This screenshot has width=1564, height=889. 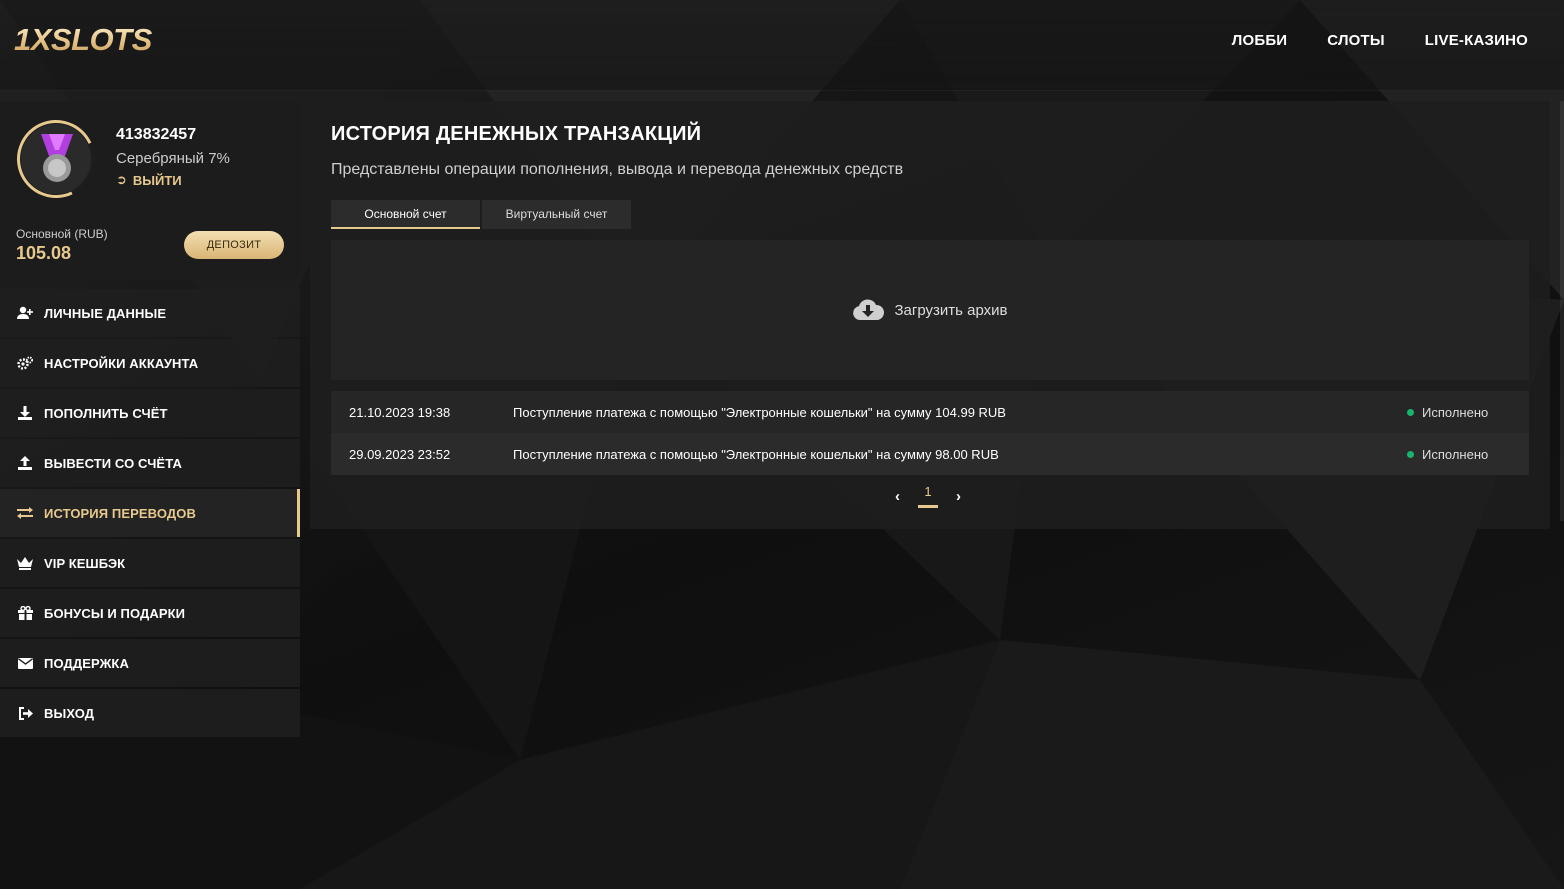 I want to click on tab-virtual-account: Виртуальный счет, so click(x=556, y=214).